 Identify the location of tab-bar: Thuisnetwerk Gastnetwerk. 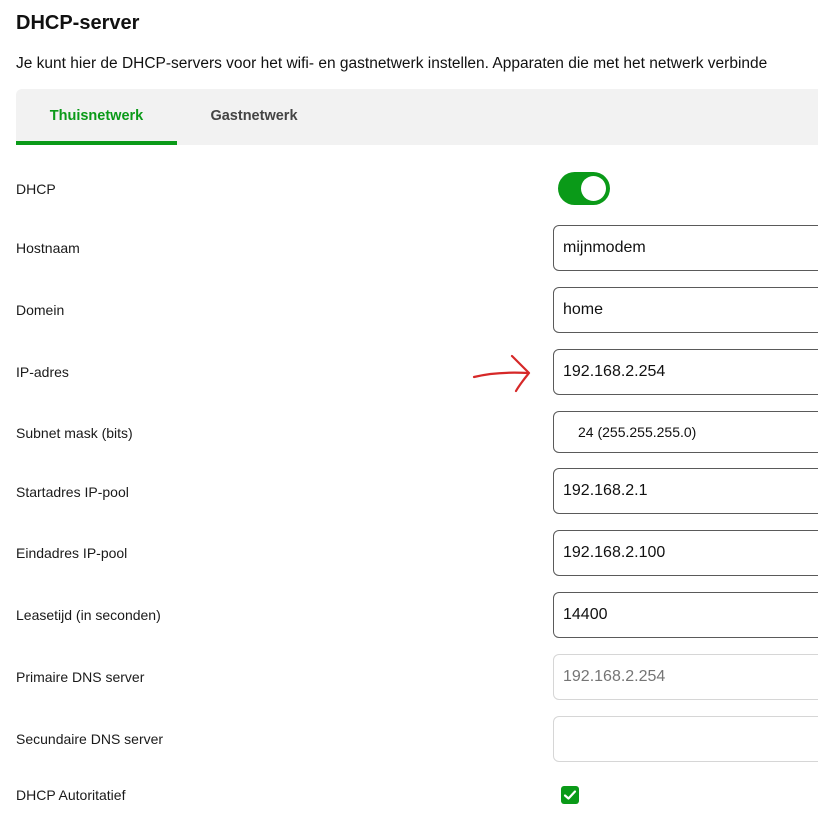
(417, 117).